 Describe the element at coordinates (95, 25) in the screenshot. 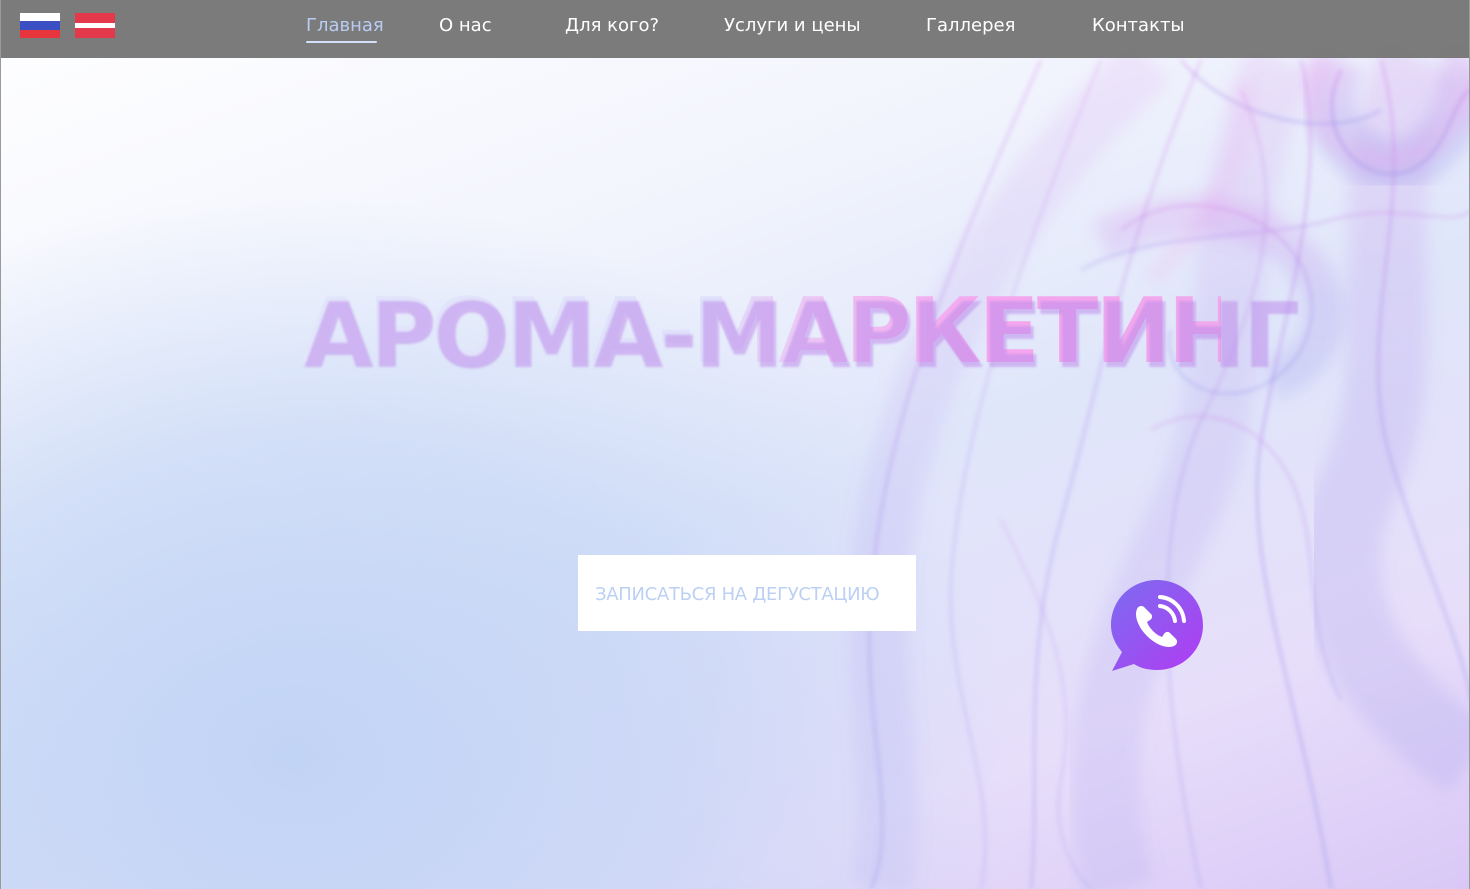

I see `latvian-flag-icon` at that location.